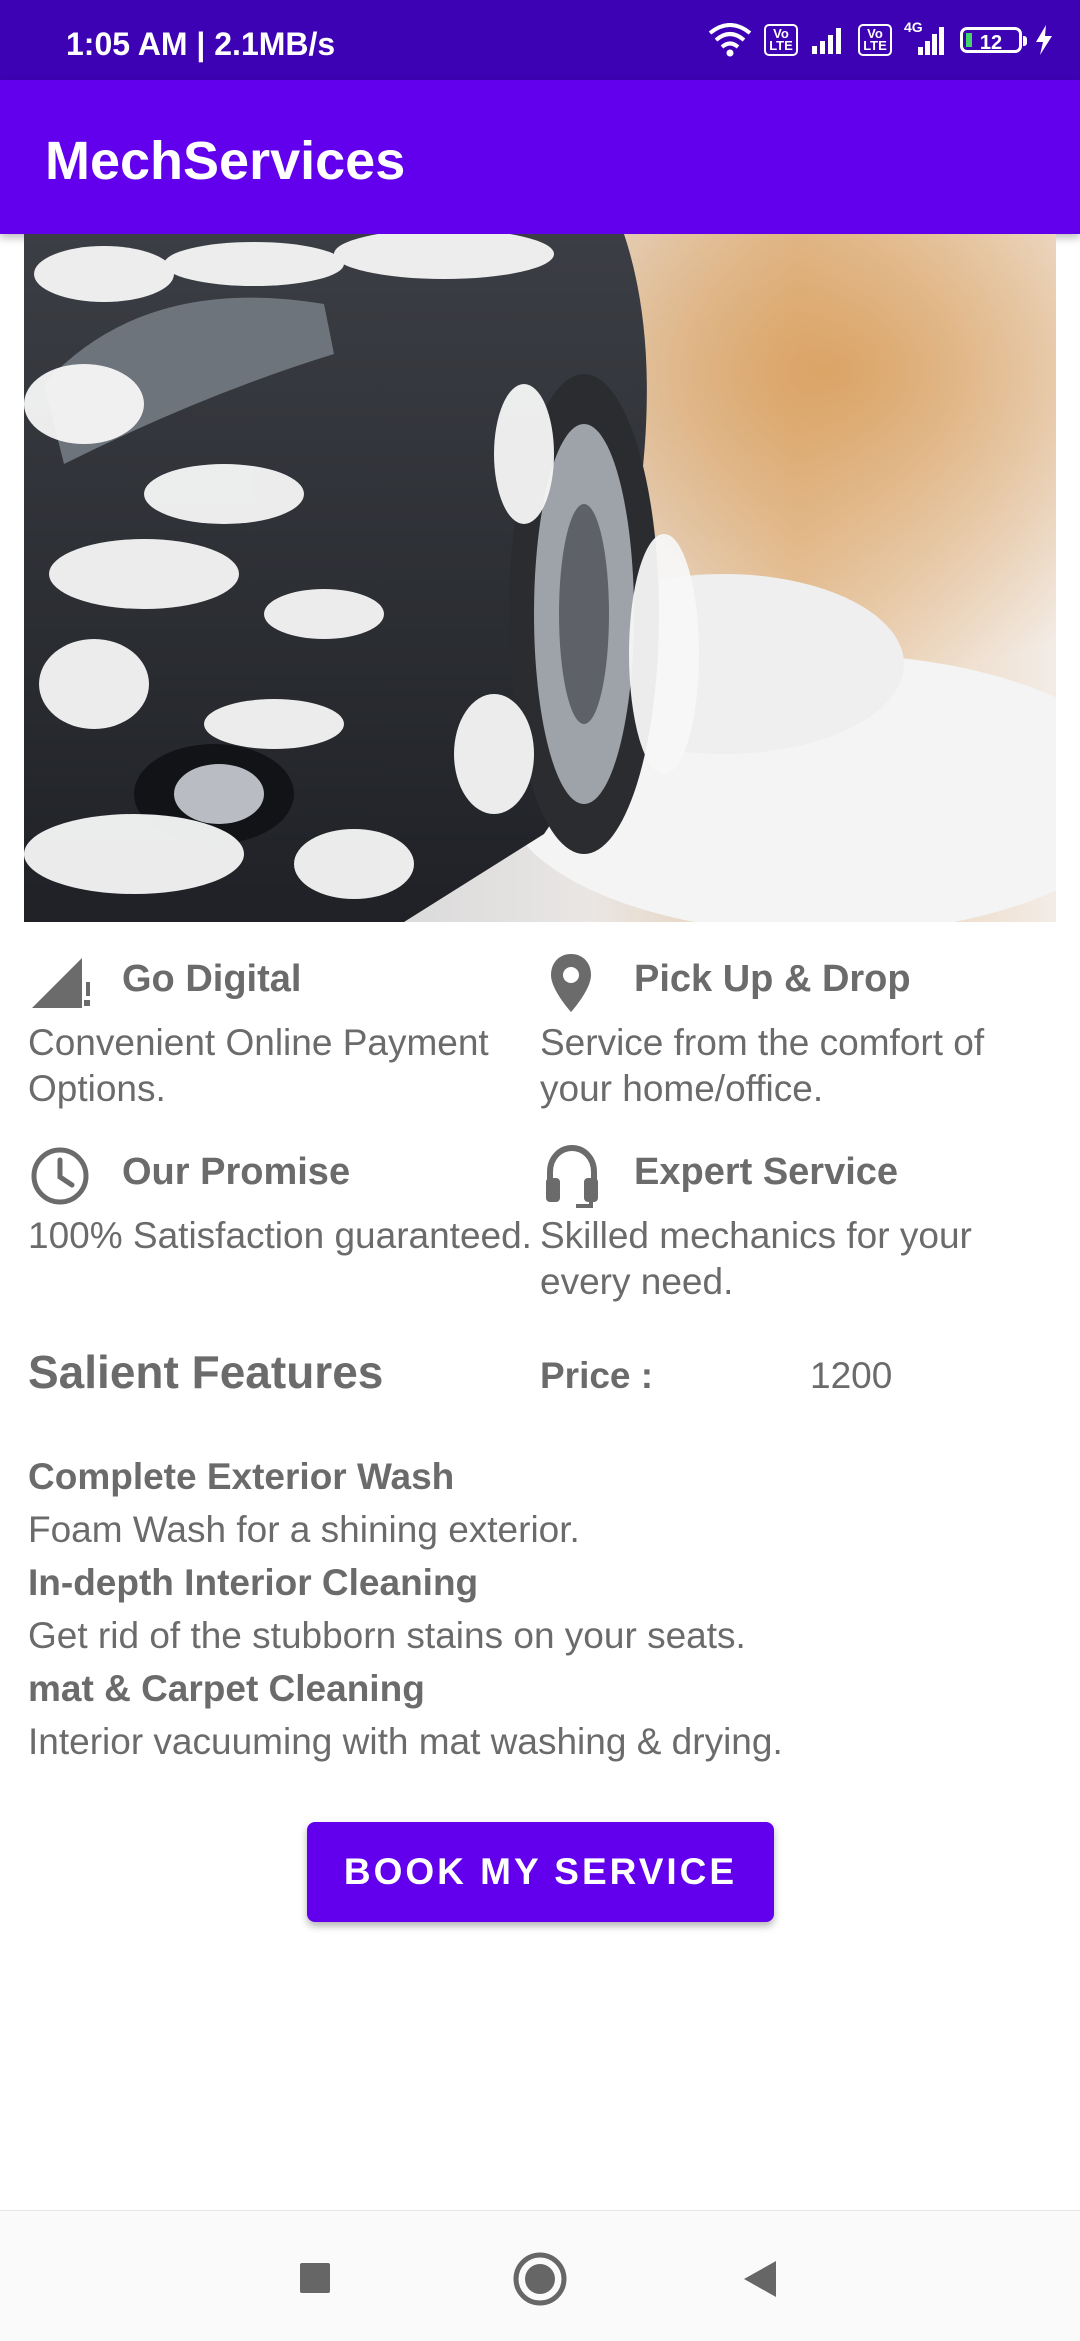 The height and width of the screenshot is (2341, 1080). What do you see at coordinates (212, 979) in the screenshot?
I see `feature-title-go-digital: Go Digital` at bounding box center [212, 979].